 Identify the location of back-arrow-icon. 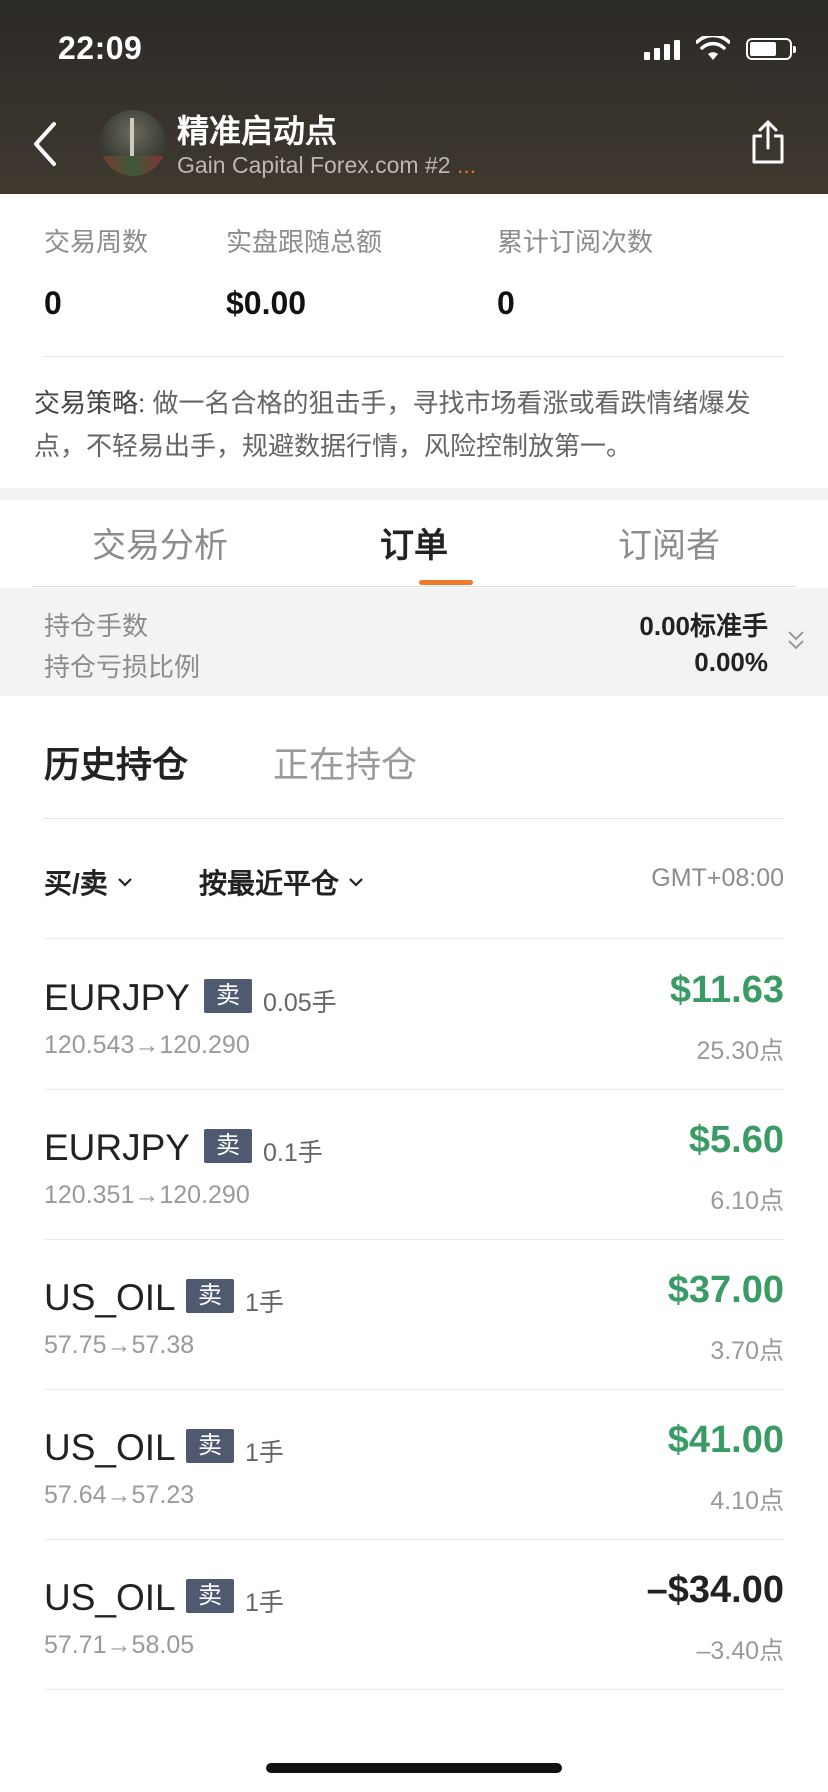
(46, 144).